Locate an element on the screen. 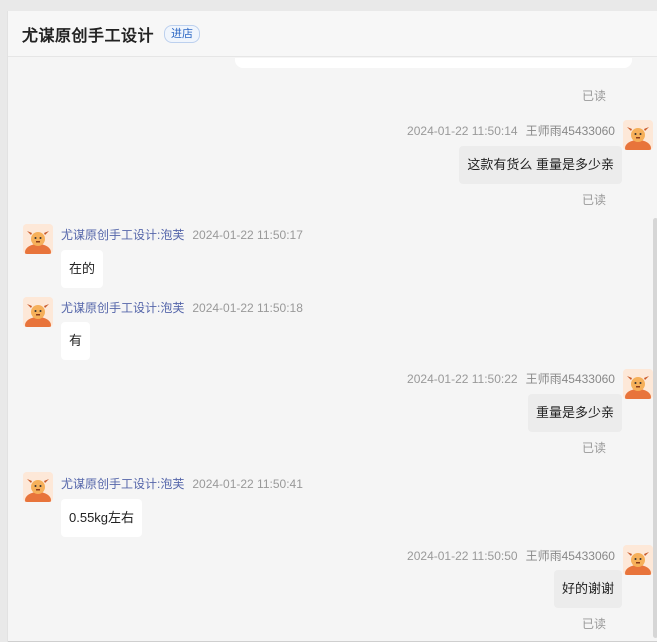 This screenshot has width=657, height=642. message-meta: 尤谋原创手工设计:泡芙 2024-01-22 11:50:41 is located at coordinates (182, 483).